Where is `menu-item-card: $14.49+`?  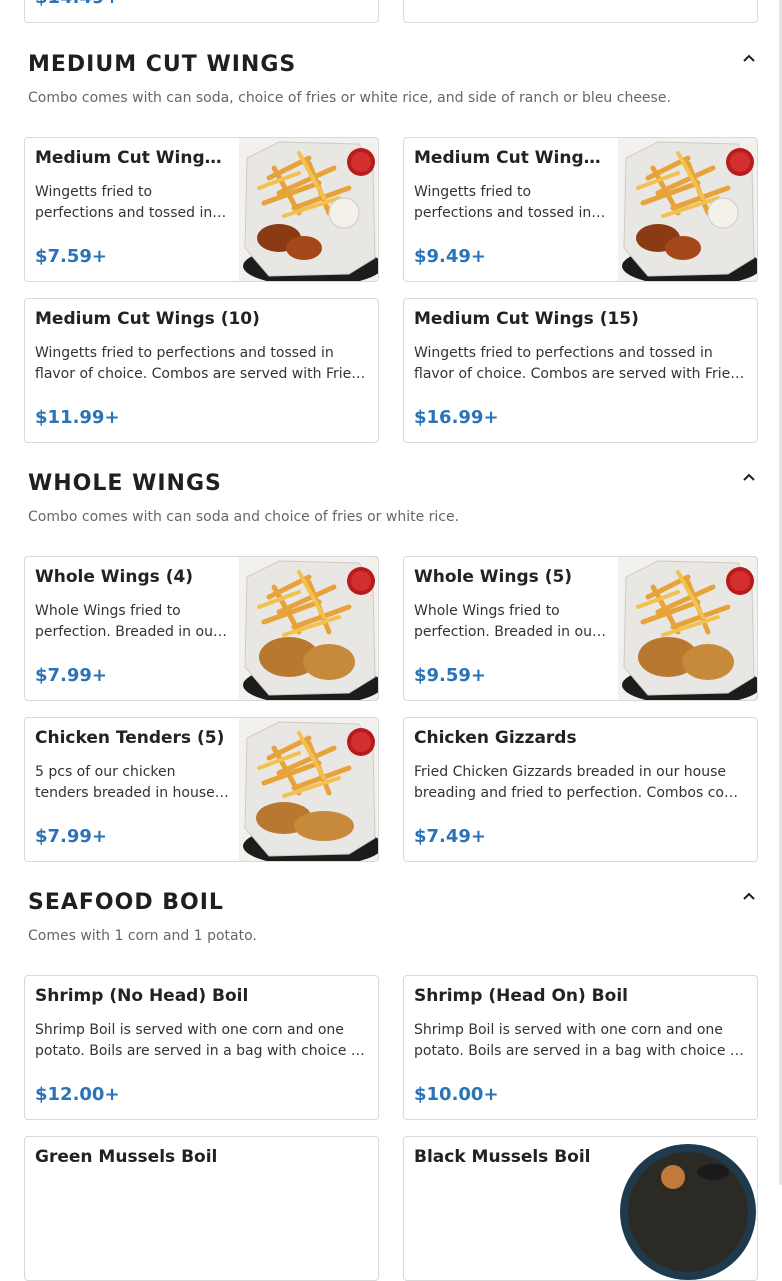
menu-item-card: $14.49+ is located at coordinates (201, 11).